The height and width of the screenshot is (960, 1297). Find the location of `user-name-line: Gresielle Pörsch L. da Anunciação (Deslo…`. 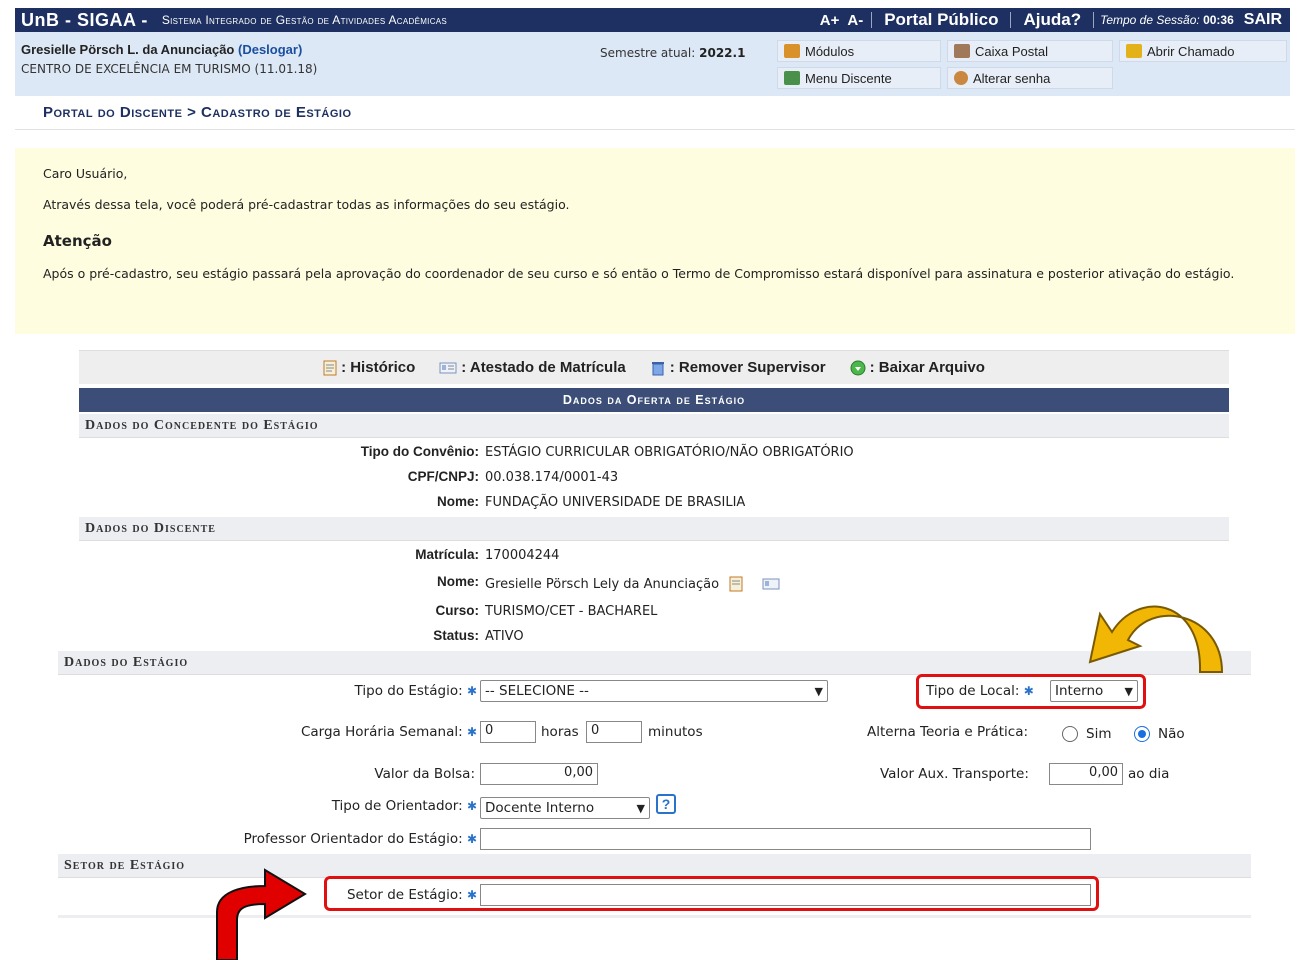

user-name-line: Gresielle Pörsch L. da Anunciação (Deslo… is located at coordinates (161, 49).